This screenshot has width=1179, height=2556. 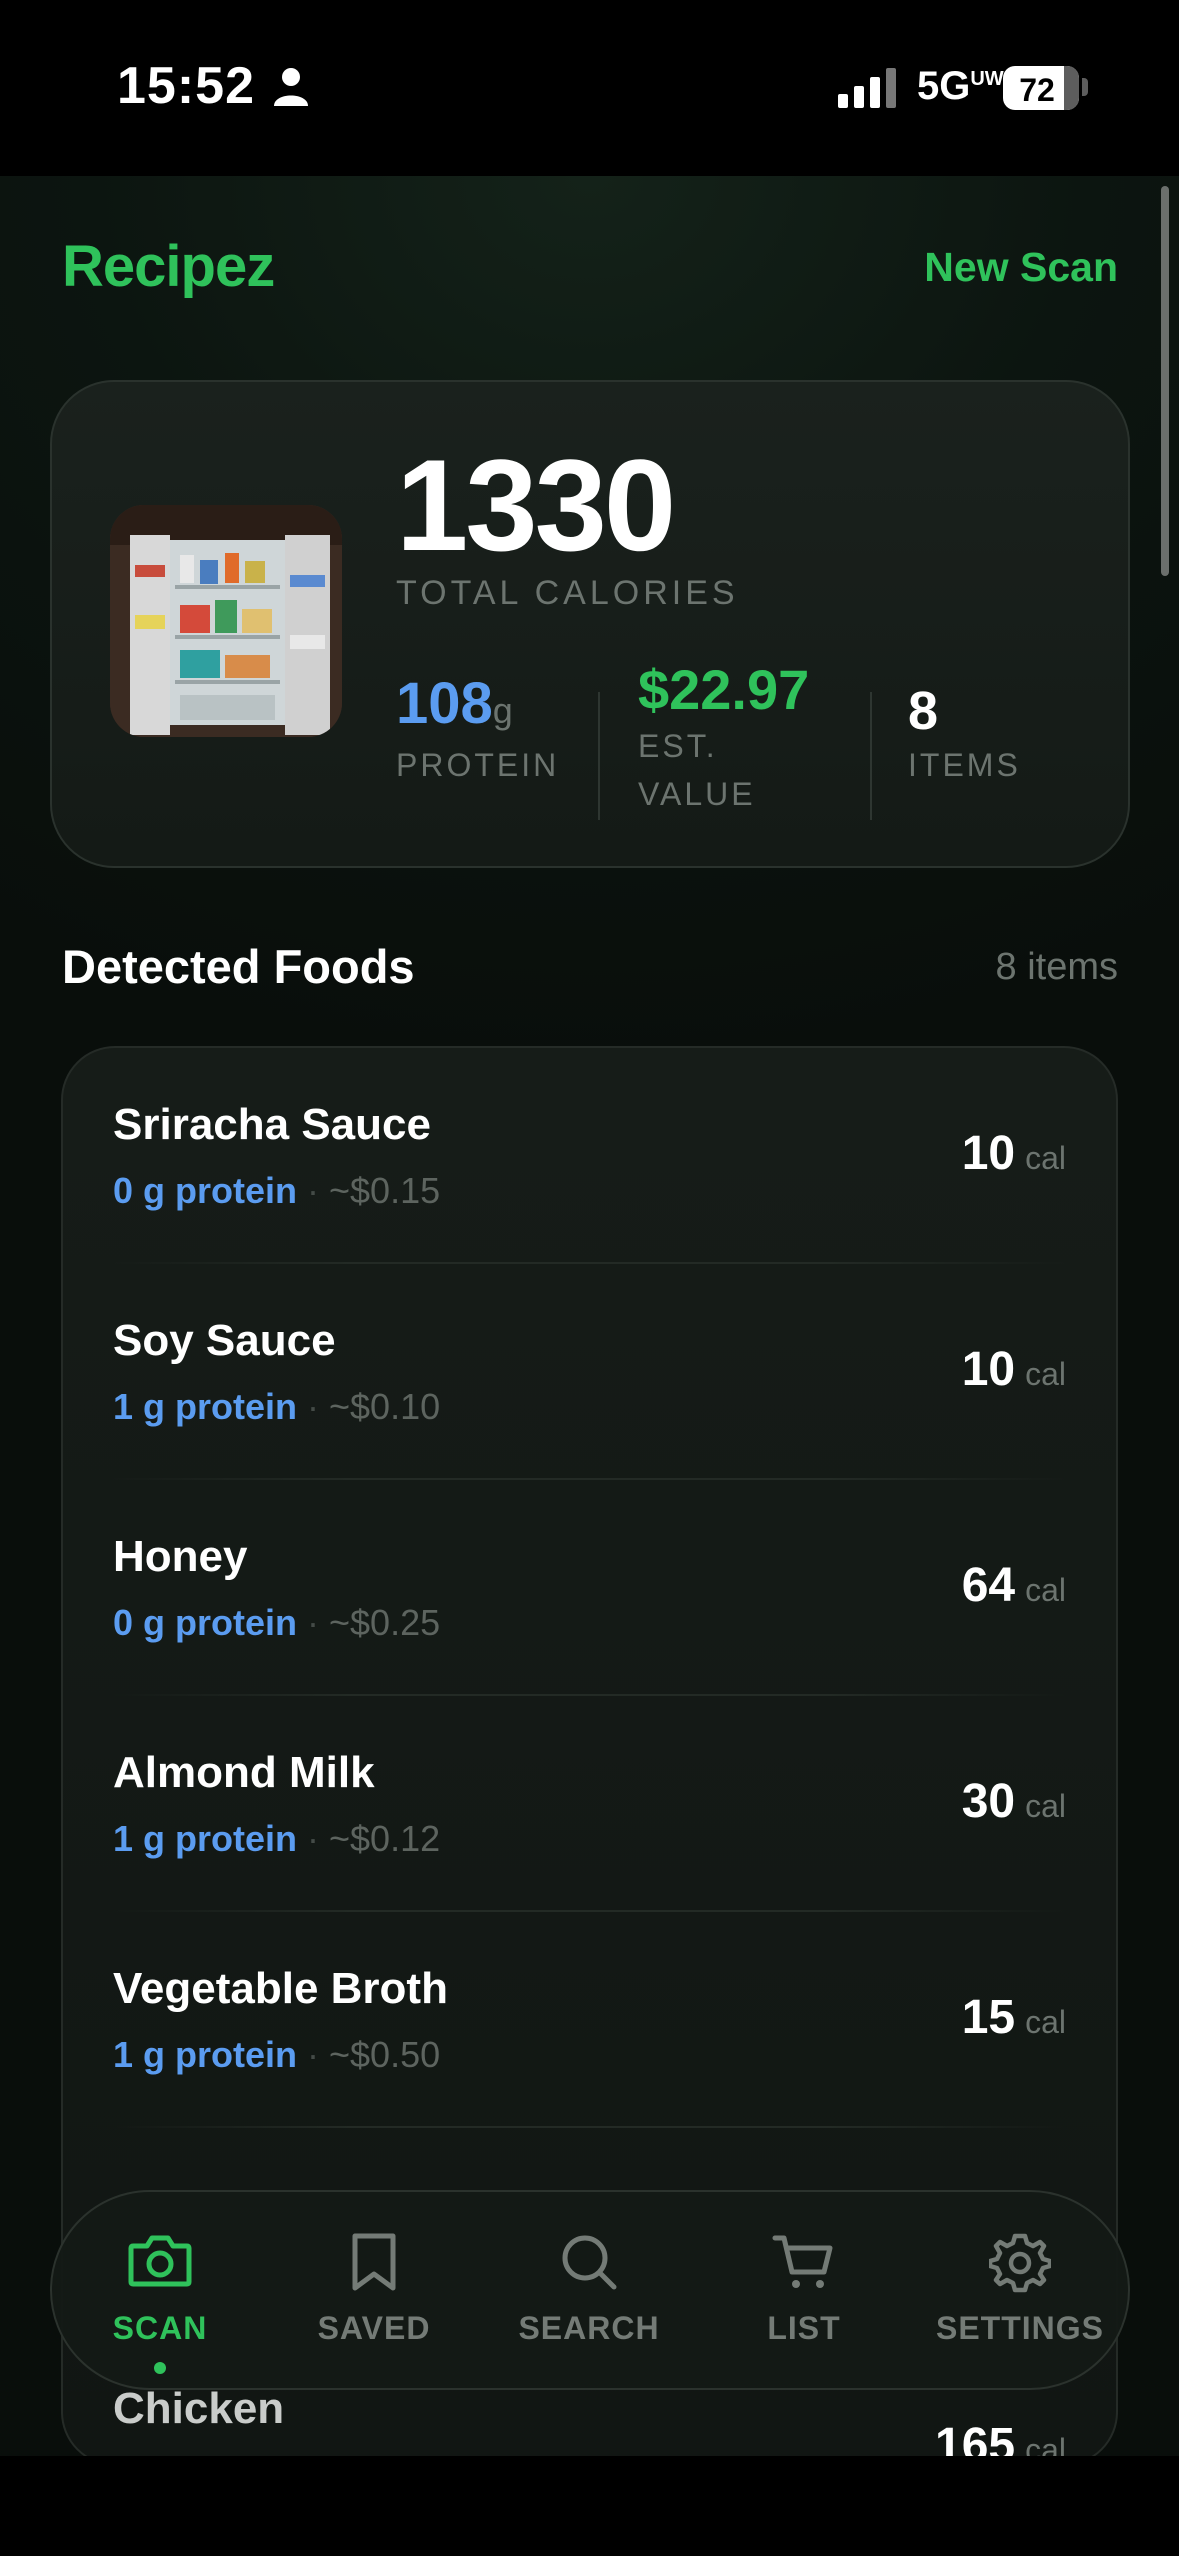 I want to click on fridge-photo-image, so click(x=226, y=621).